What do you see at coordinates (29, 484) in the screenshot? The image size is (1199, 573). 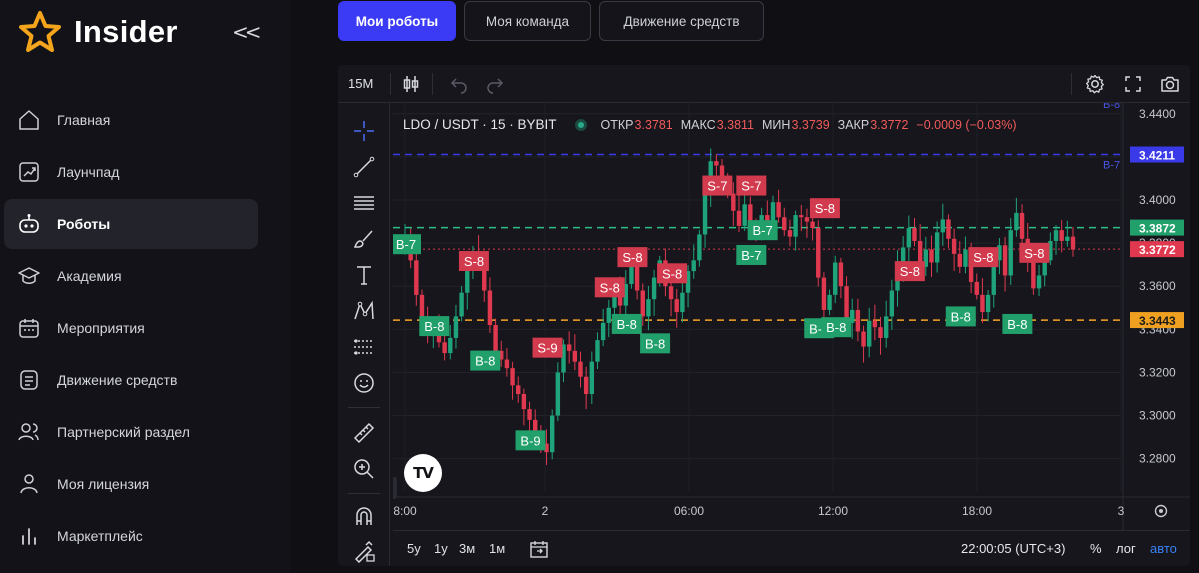 I see `license-icon` at bounding box center [29, 484].